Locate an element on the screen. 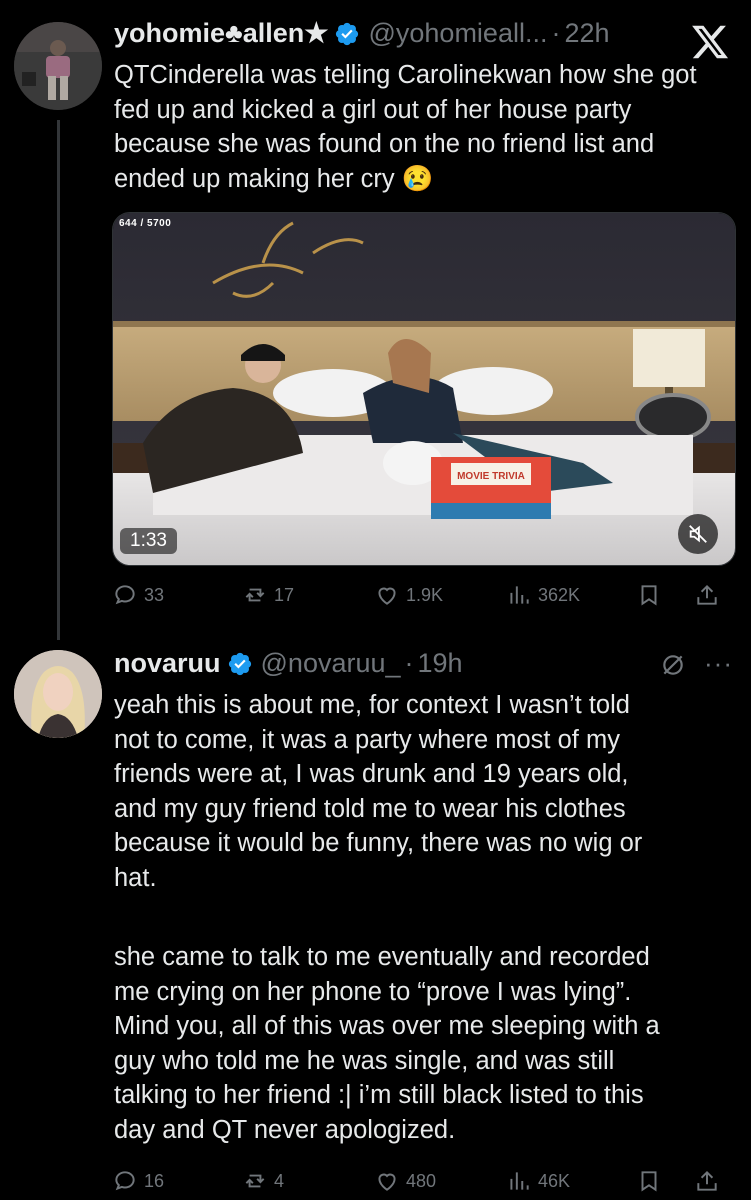 This screenshot has width=751, height=1200. reply-button: 33 is located at coordinates (177, 595).